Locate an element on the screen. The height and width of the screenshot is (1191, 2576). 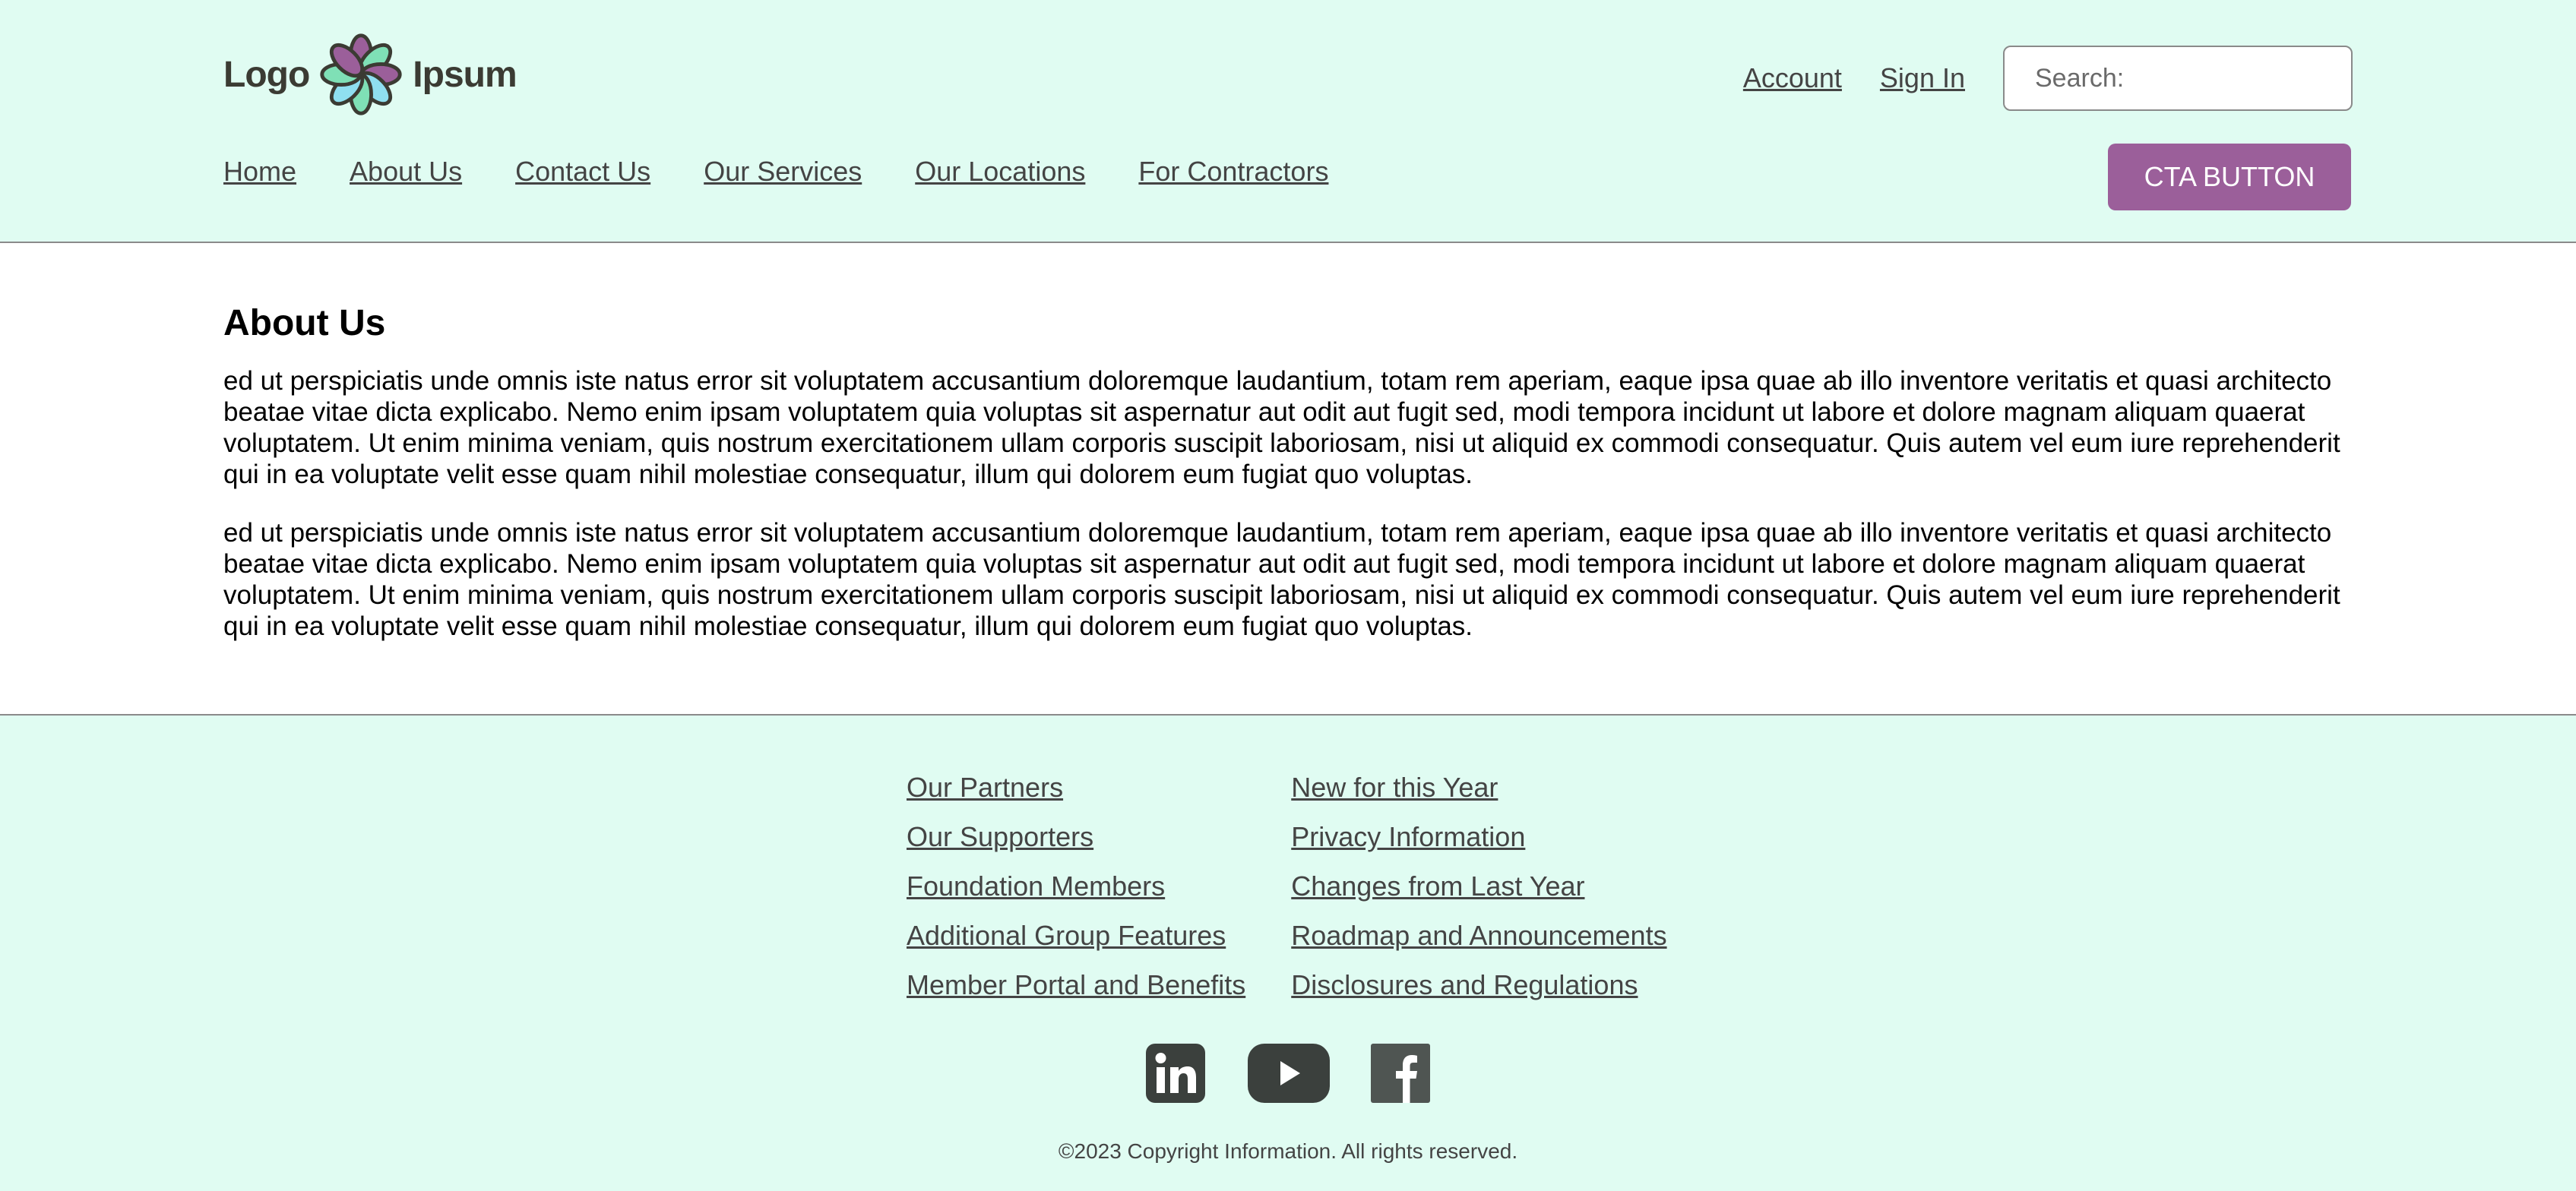
nav-contact-us: Contact Us is located at coordinates (582, 172).